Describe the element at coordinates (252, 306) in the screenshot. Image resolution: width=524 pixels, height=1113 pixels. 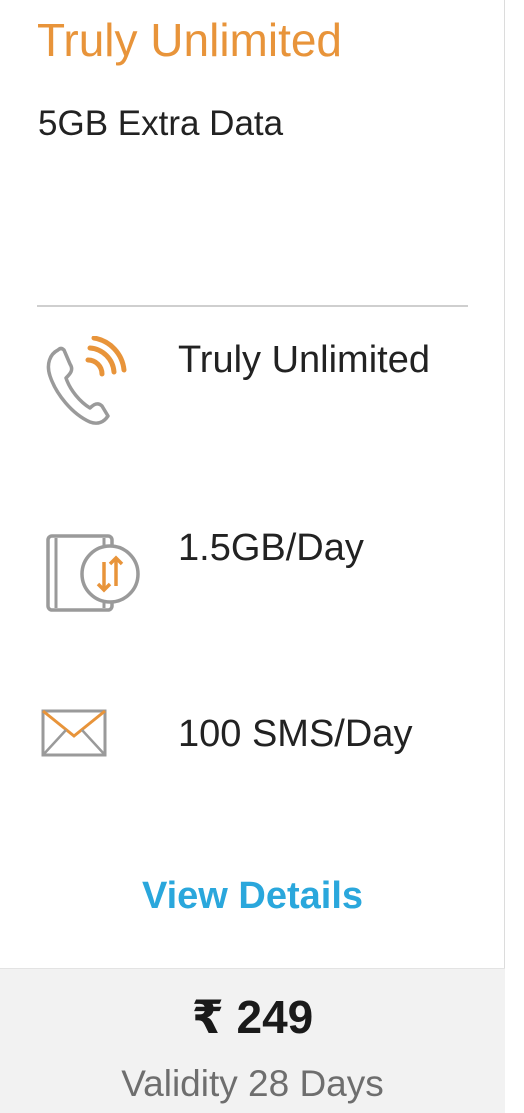
I see `divider` at that location.